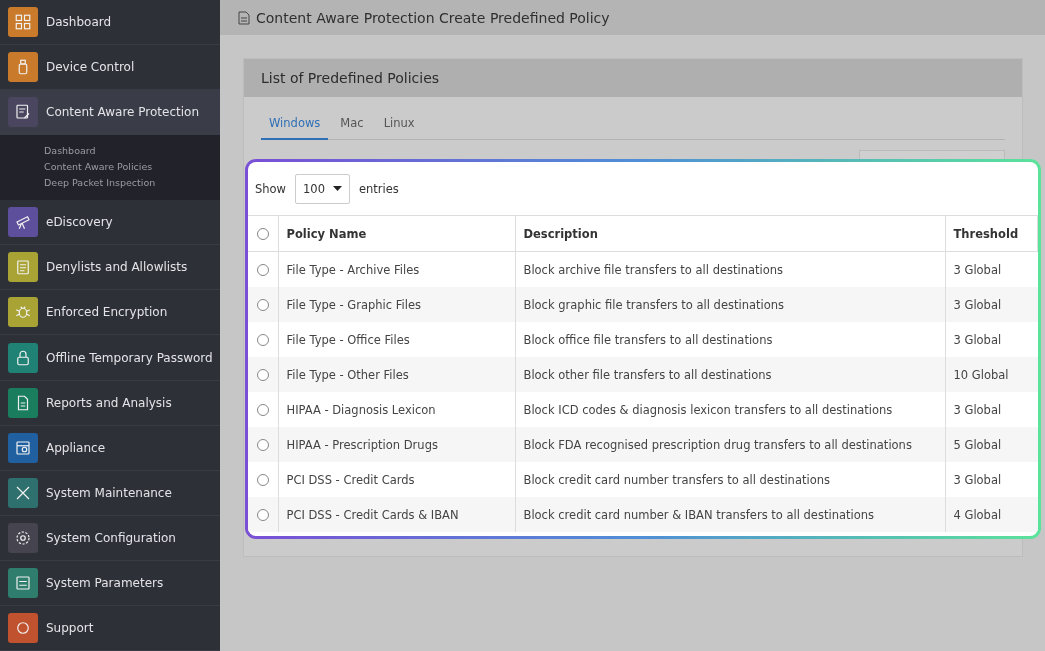 This screenshot has width=1045, height=651. What do you see at coordinates (560, 233) in the screenshot?
I see `column-header: Description` at bounding box center [560, 233].